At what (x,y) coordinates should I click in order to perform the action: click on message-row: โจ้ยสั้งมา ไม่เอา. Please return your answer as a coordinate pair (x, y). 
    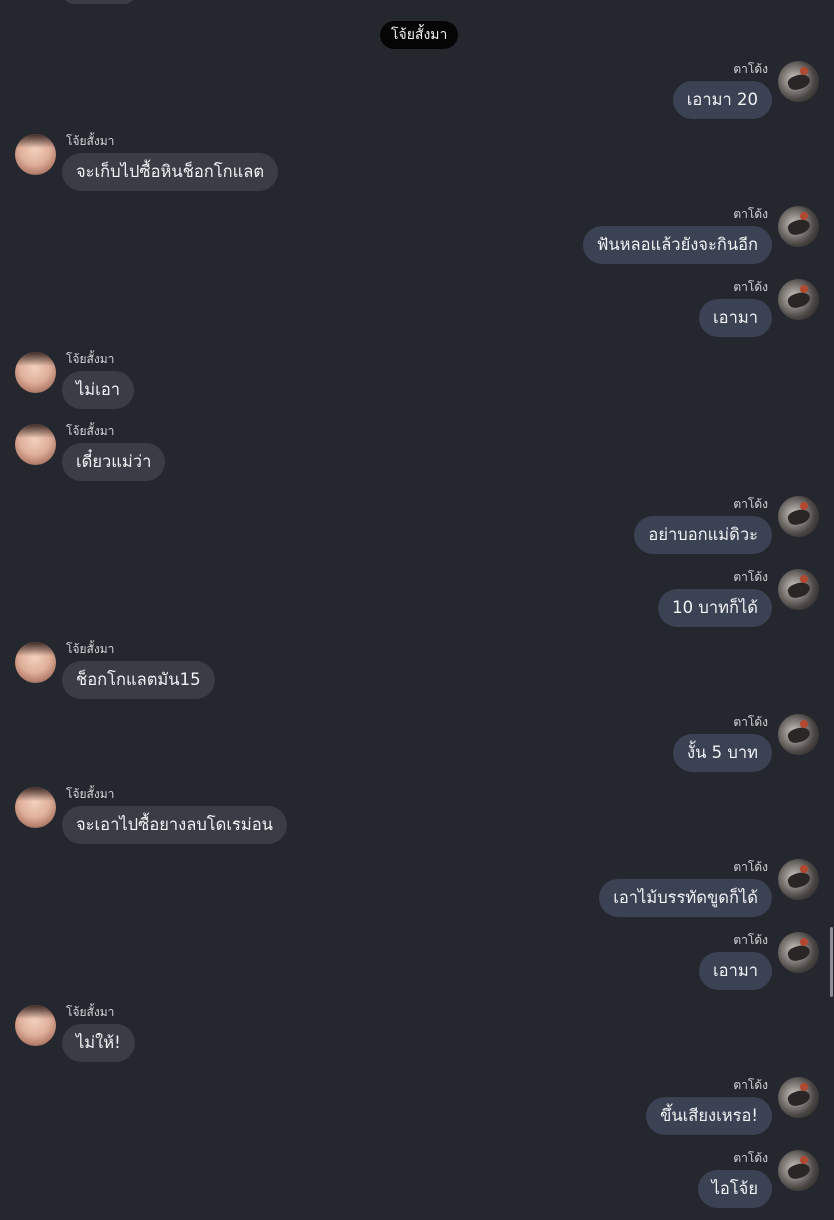
    Looking at the image, I should click on (417, 386).